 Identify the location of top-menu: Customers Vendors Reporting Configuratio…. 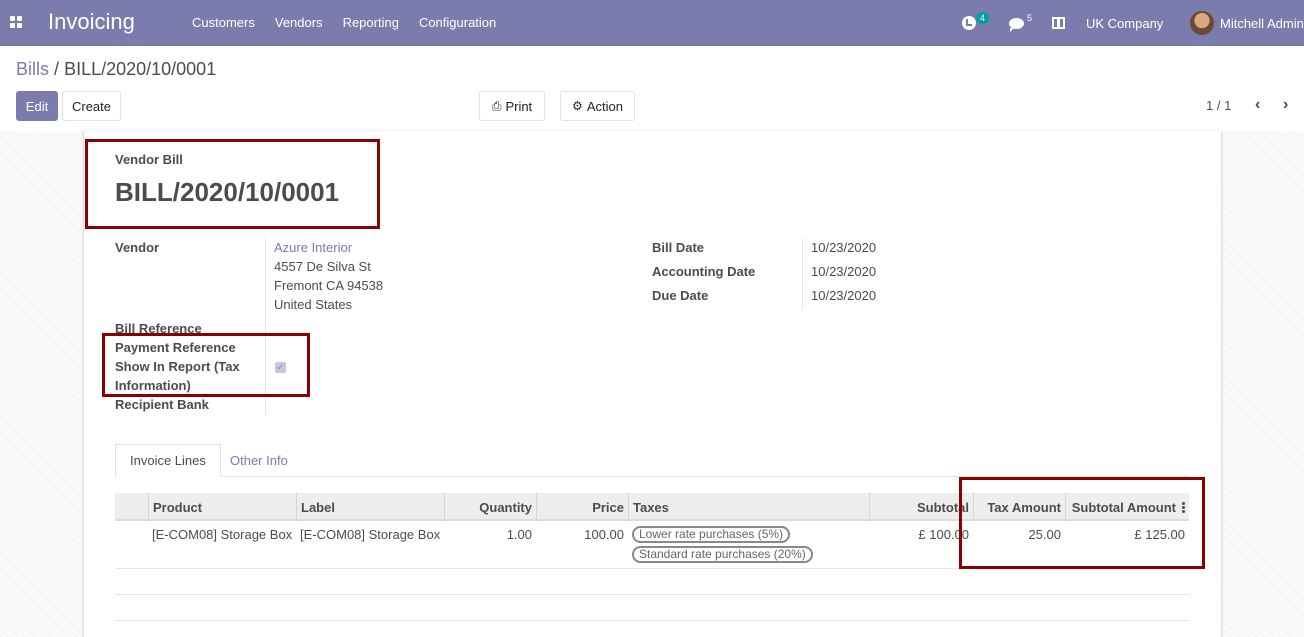
(344, 22).